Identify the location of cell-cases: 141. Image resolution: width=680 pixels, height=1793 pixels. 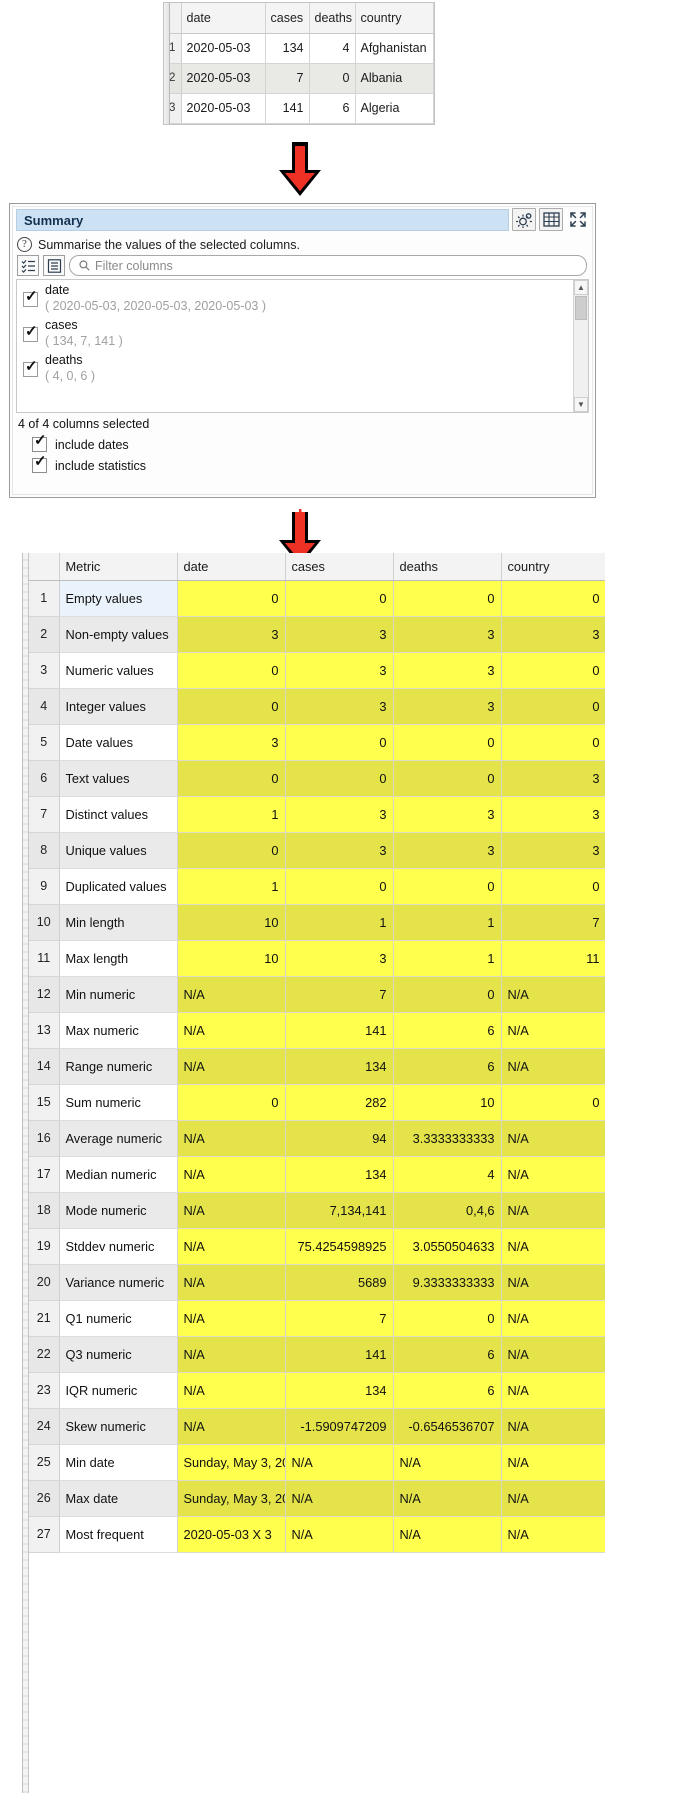
(339, 1030).